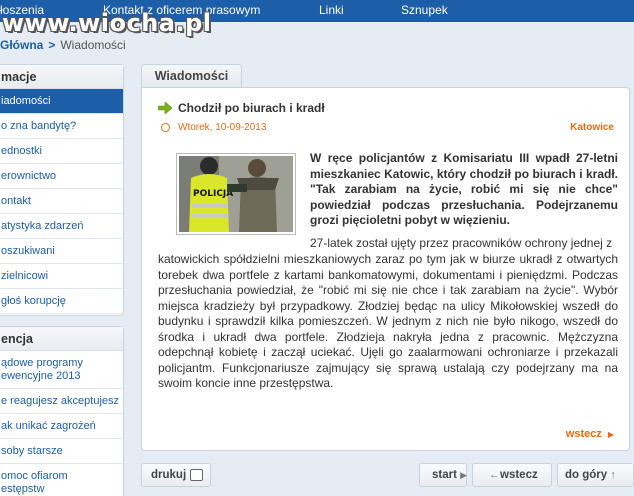 The image size is (634, 496). Describe the element at coordinates (61, 480) in the screenshot. I see `sidebar-item-pomoc-ofiarom: omoc ofiarom estępstw` at that location.